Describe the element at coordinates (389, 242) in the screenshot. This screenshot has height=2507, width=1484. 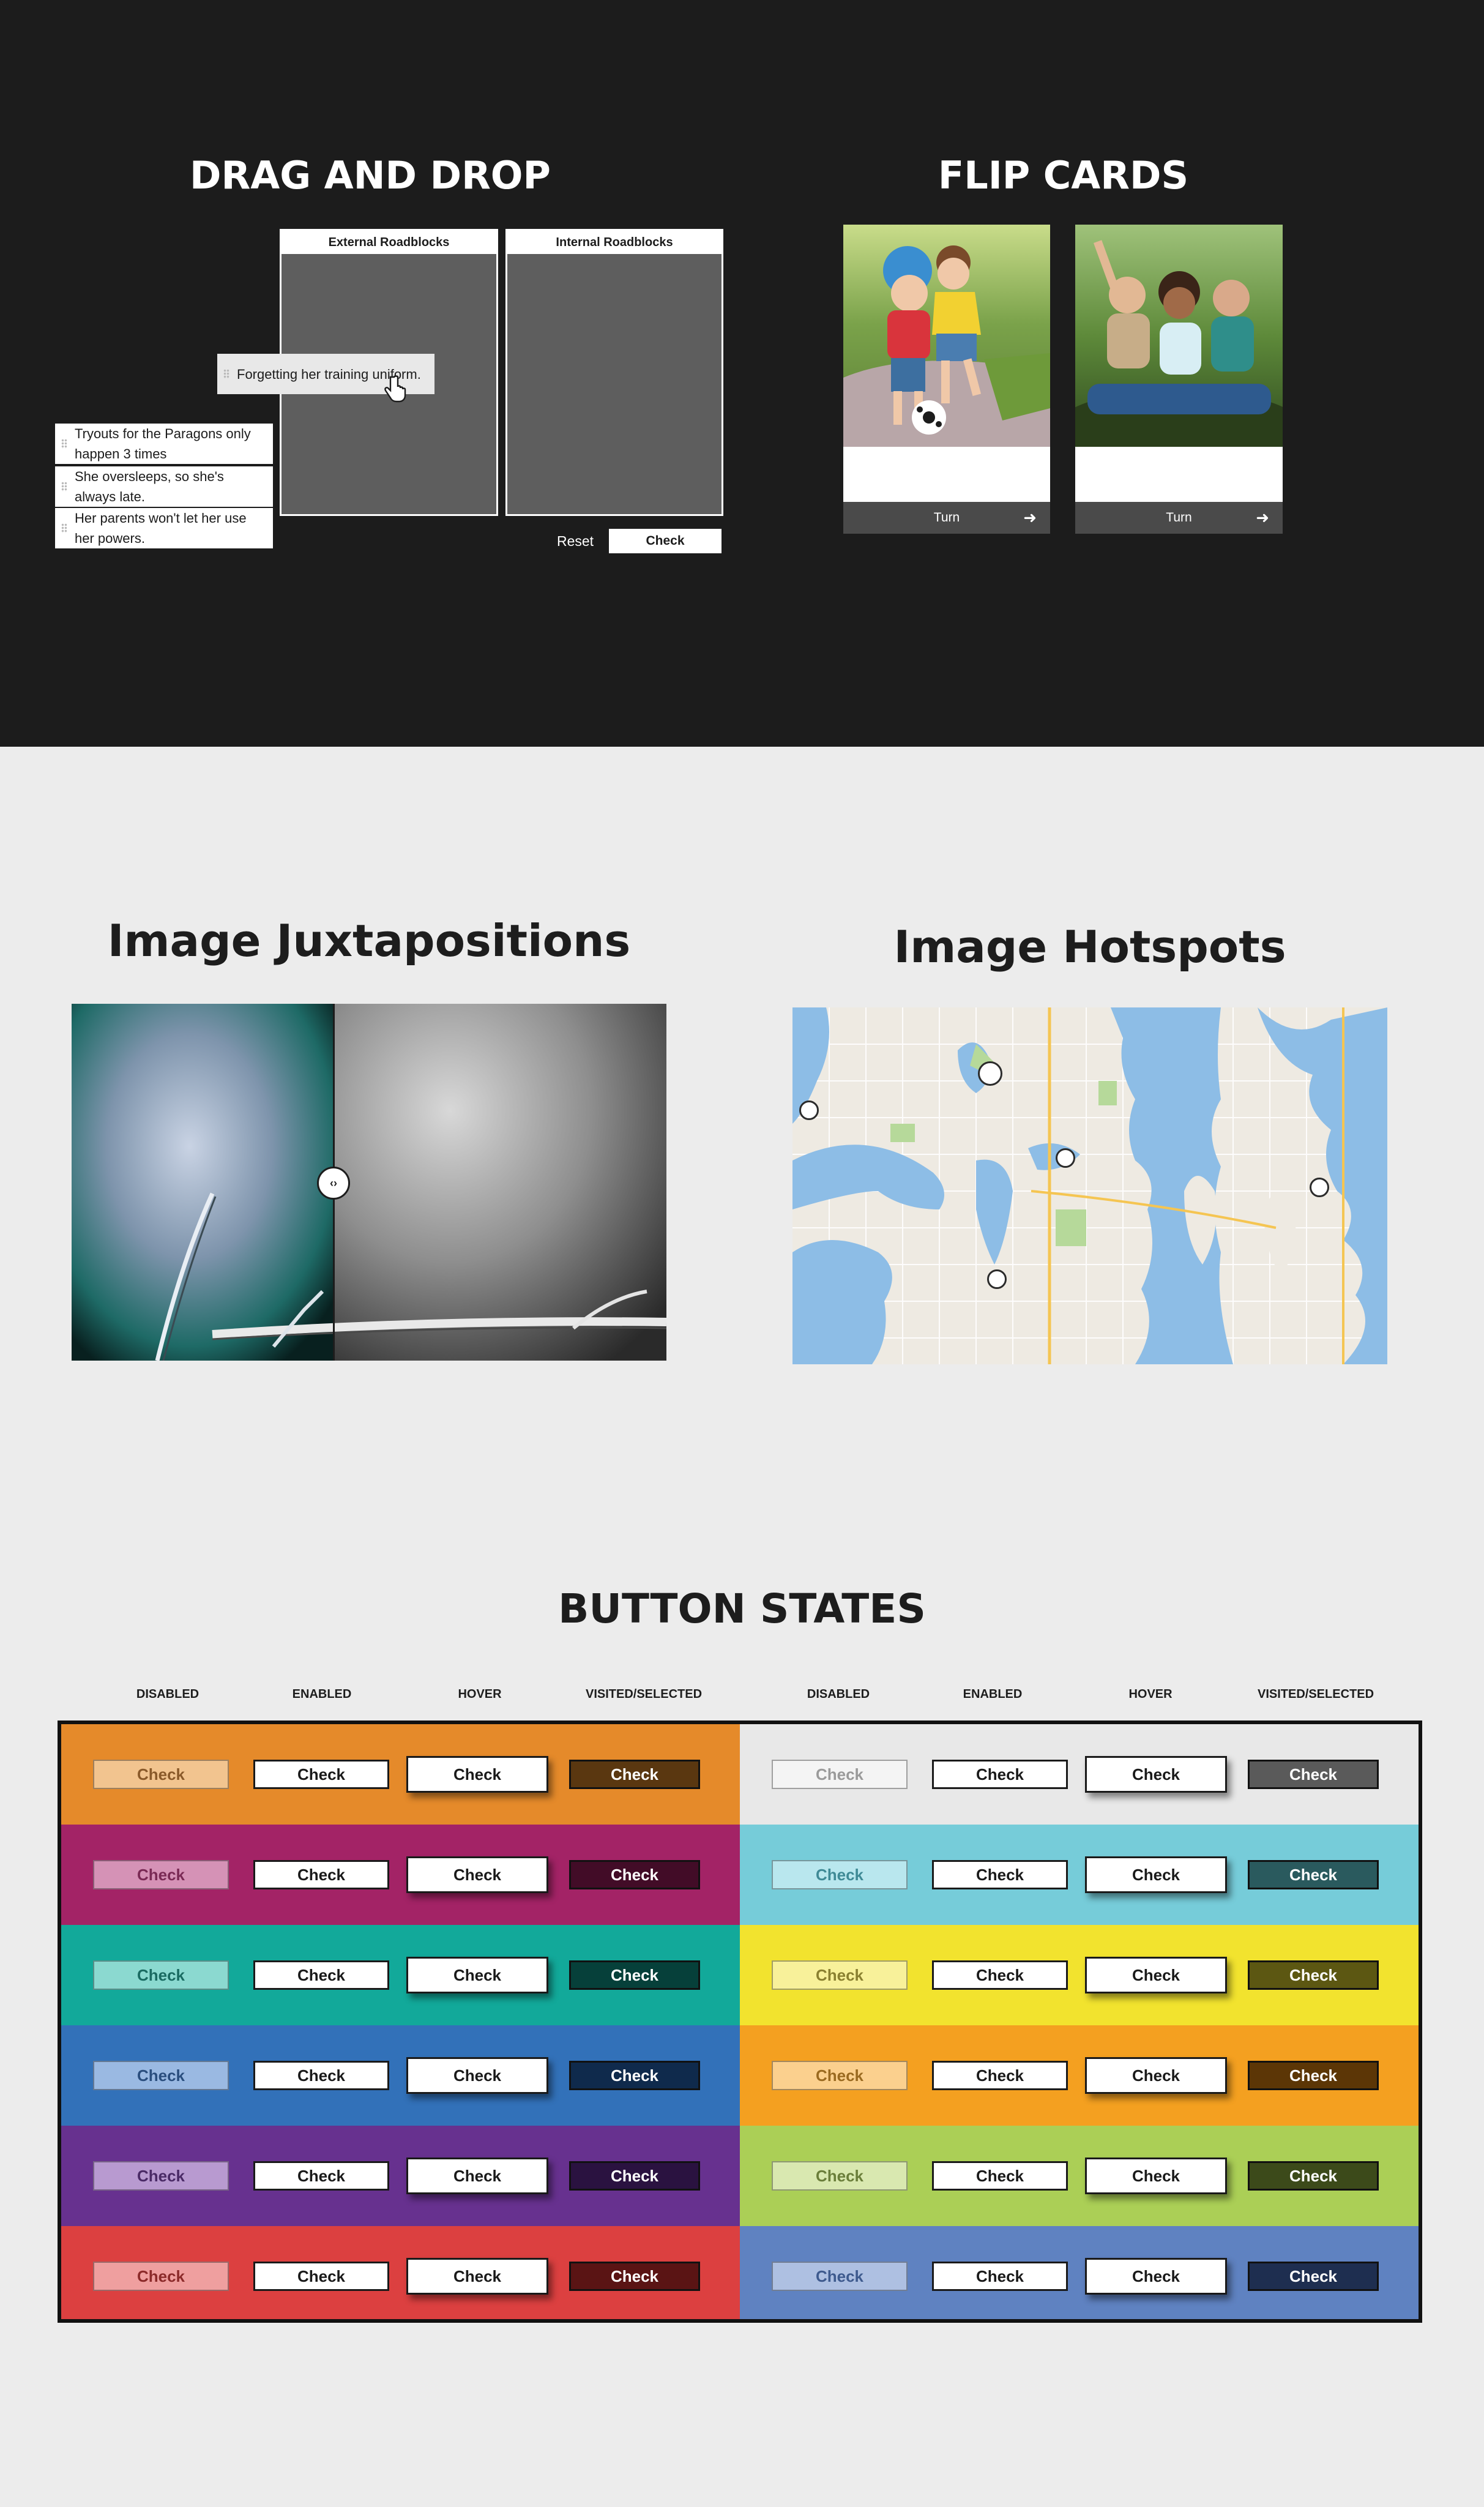
I see `dropzone-header: External Roadblocks` at that location.